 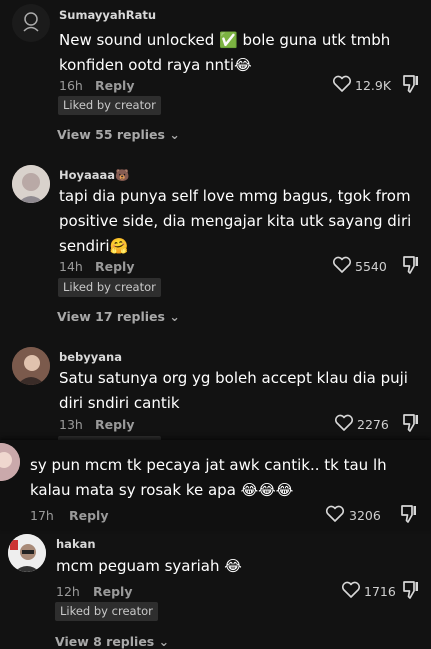 What do you see at coordinates (107, 15) in the screenshot?
I see `username: SumayyahRatu` at bounding box center [107, 15].